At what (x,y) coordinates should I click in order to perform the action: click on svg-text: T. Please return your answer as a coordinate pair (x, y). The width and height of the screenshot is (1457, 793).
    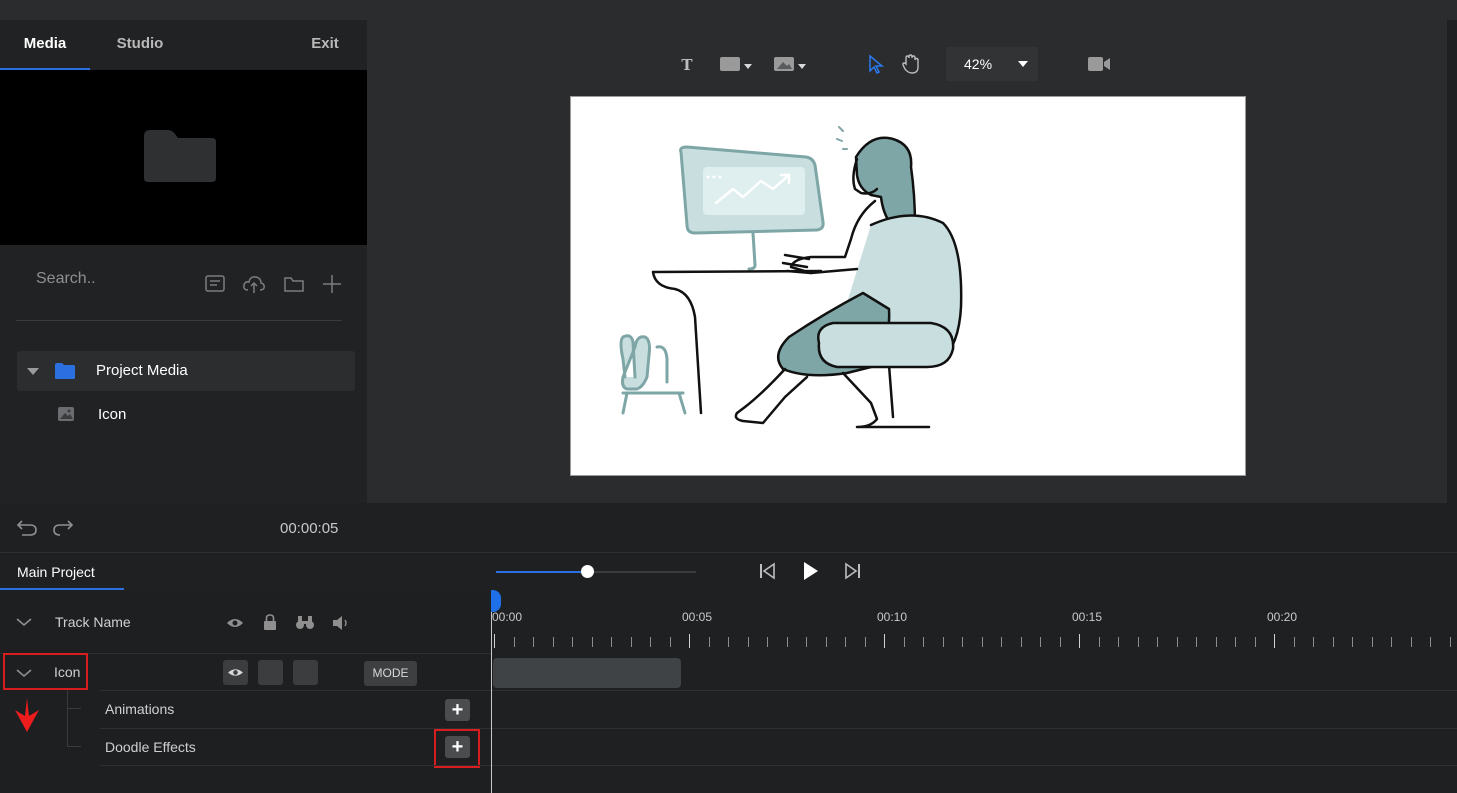
    Looking at the image, I should click on (687, 65).